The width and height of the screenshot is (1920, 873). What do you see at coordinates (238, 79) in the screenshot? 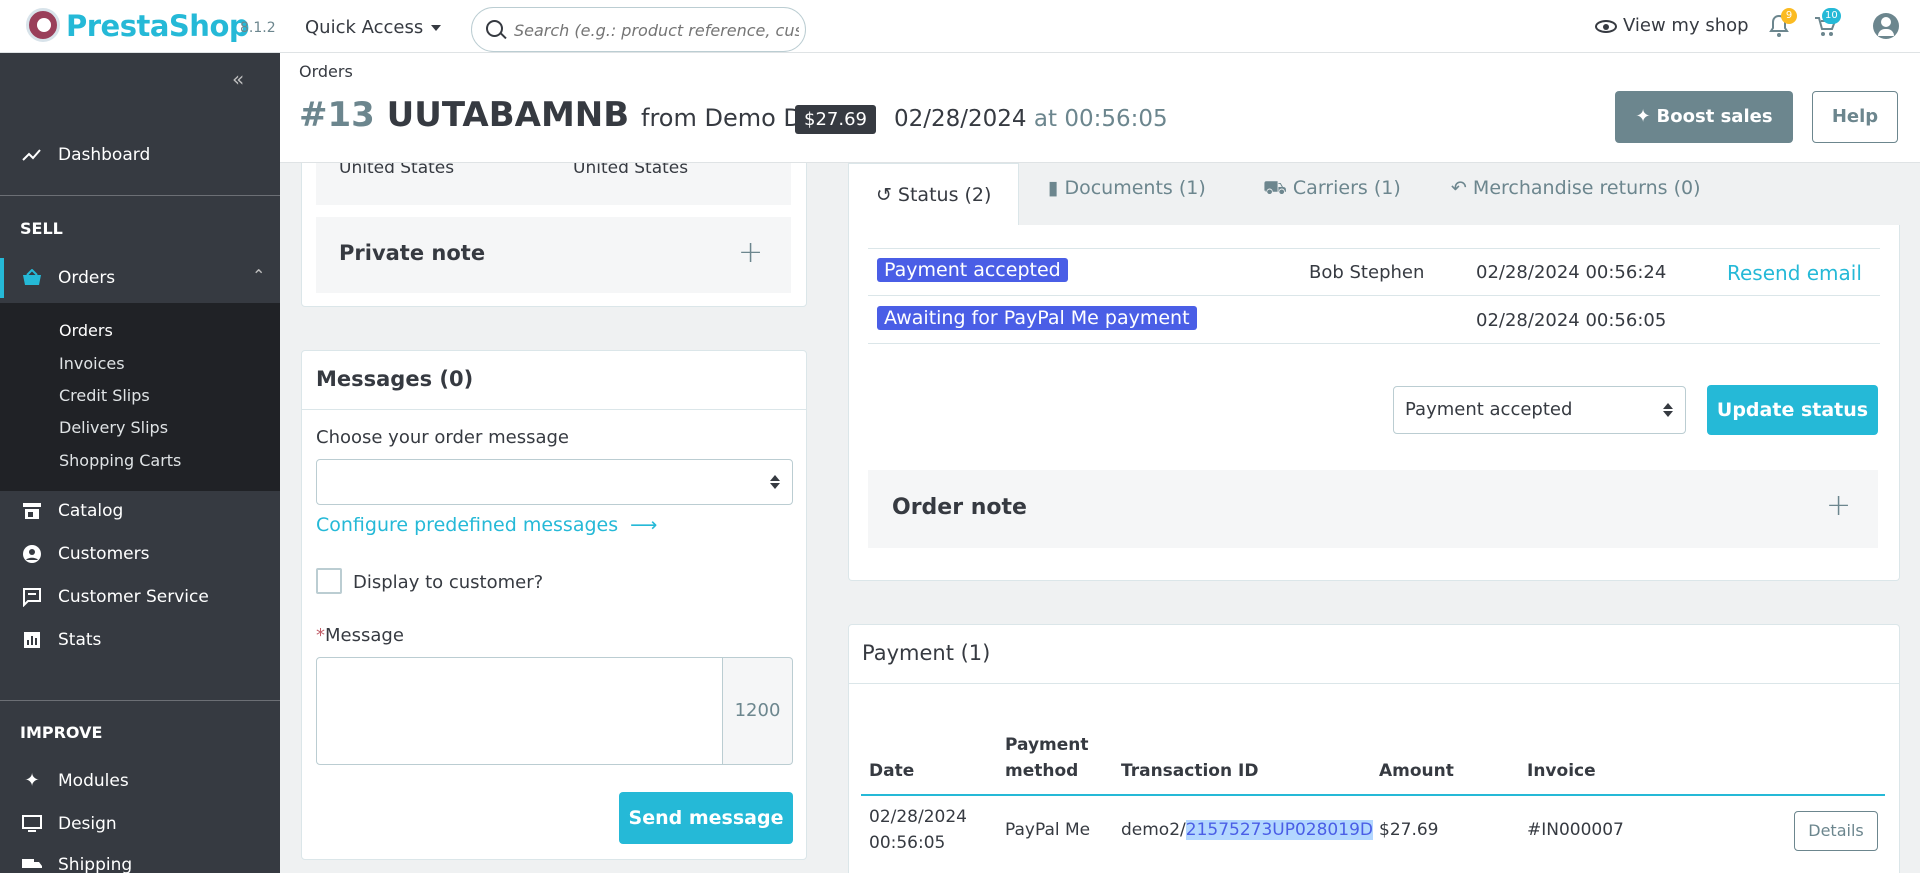
I see `collapse-sidebar-icon: «` at bounding box center [238, 79].